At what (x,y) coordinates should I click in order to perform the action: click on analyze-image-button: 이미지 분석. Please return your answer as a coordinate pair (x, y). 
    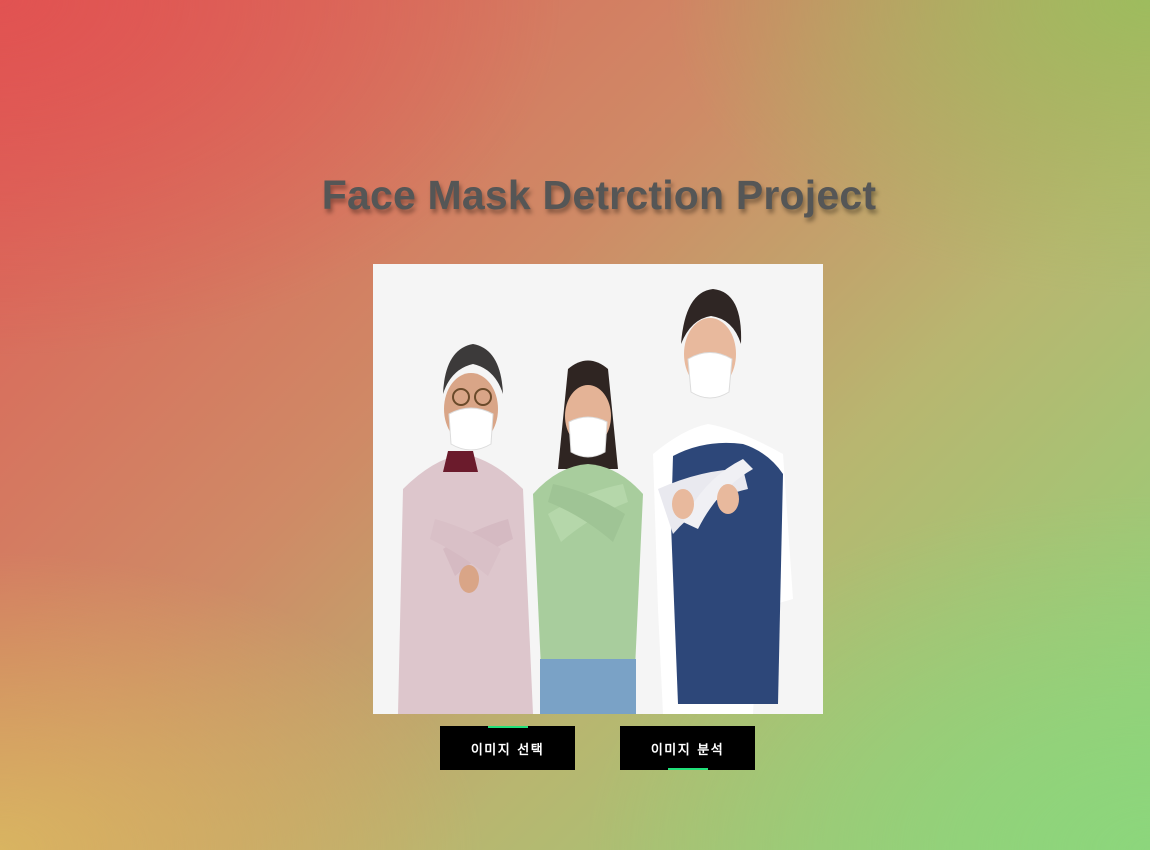
    Looking at the image, I should click on (687, 748).